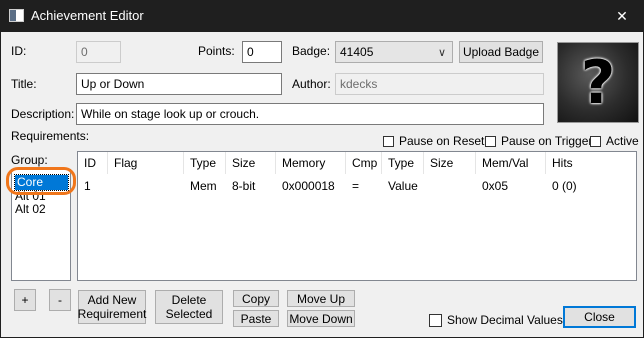 The image size is (644, 338). What do you see at coordinates (311, 51) in the screenshot?
I see `badge-label: Badge:` at bounding box center [311, 51].